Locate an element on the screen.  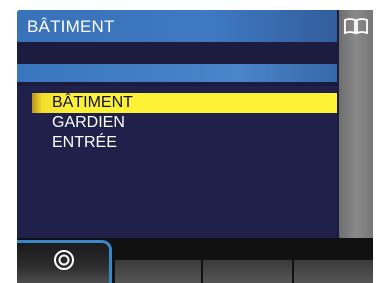
menu-item-label: BÂTIMENT is located at coordinates (92, 102).